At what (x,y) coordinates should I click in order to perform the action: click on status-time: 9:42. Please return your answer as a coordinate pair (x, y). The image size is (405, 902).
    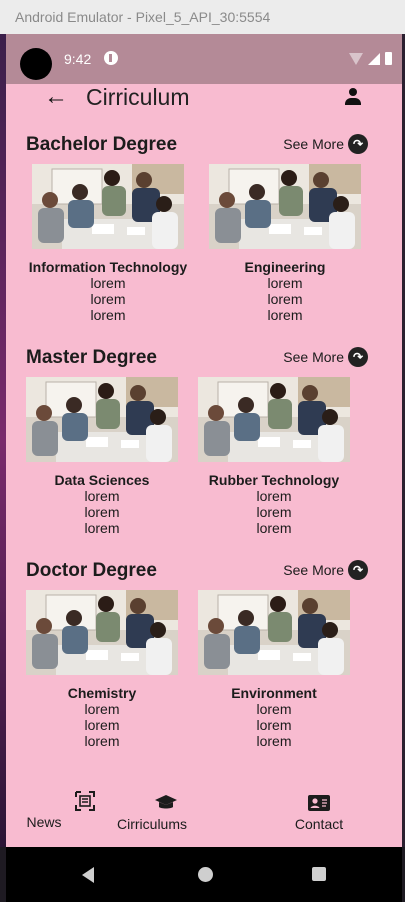
    Looking at the image, I should click on (78, 59).